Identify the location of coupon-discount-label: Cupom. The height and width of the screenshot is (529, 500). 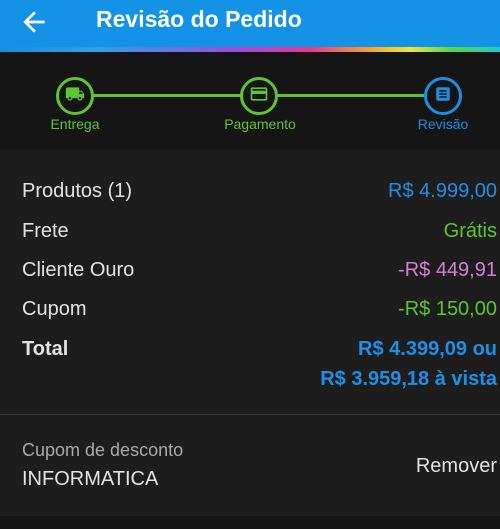
(54, 309).